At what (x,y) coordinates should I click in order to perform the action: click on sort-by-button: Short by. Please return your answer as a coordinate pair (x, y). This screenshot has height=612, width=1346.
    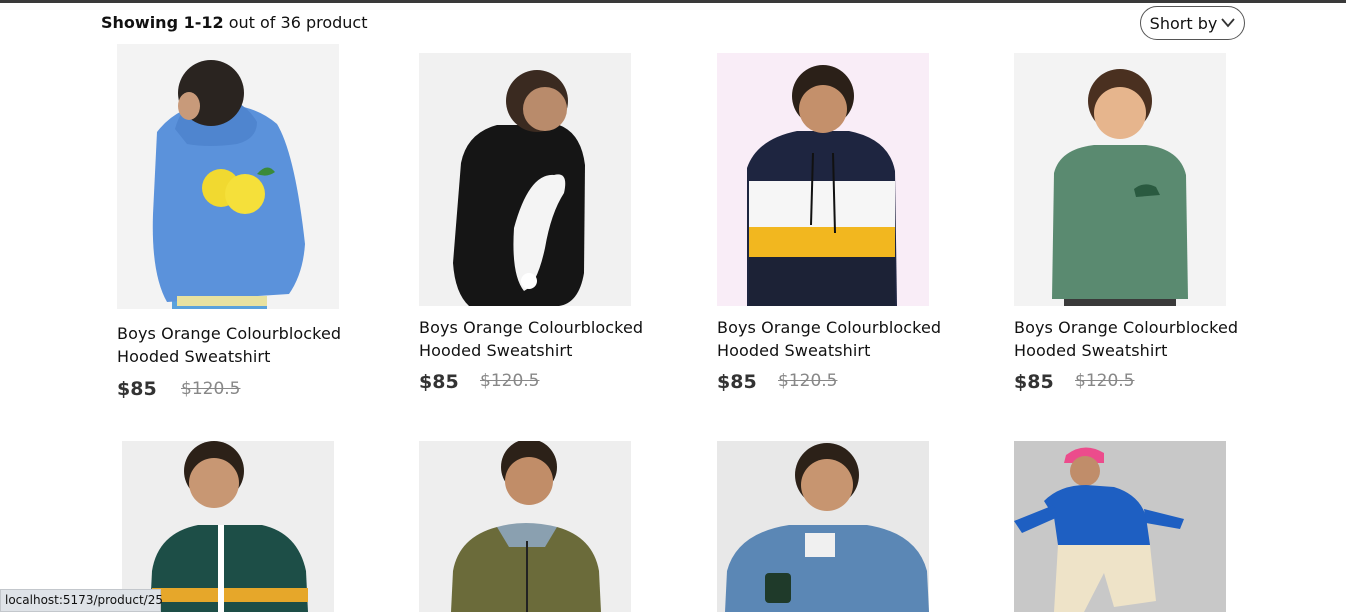
    Looking at the image, I should click on (1192, 23).